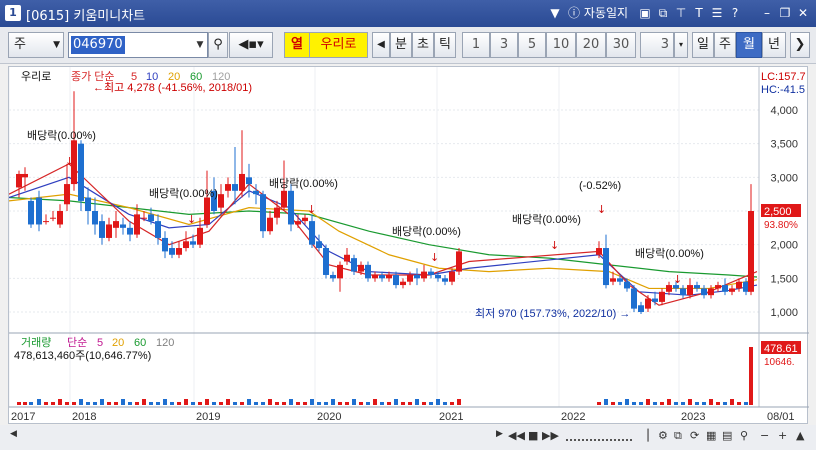 The height and width of the screenshot is (450, 816). What do you see at coordinates (782, 435) in the screenshot?
I see `plus-icon: +` at bounding box center [782, 435].